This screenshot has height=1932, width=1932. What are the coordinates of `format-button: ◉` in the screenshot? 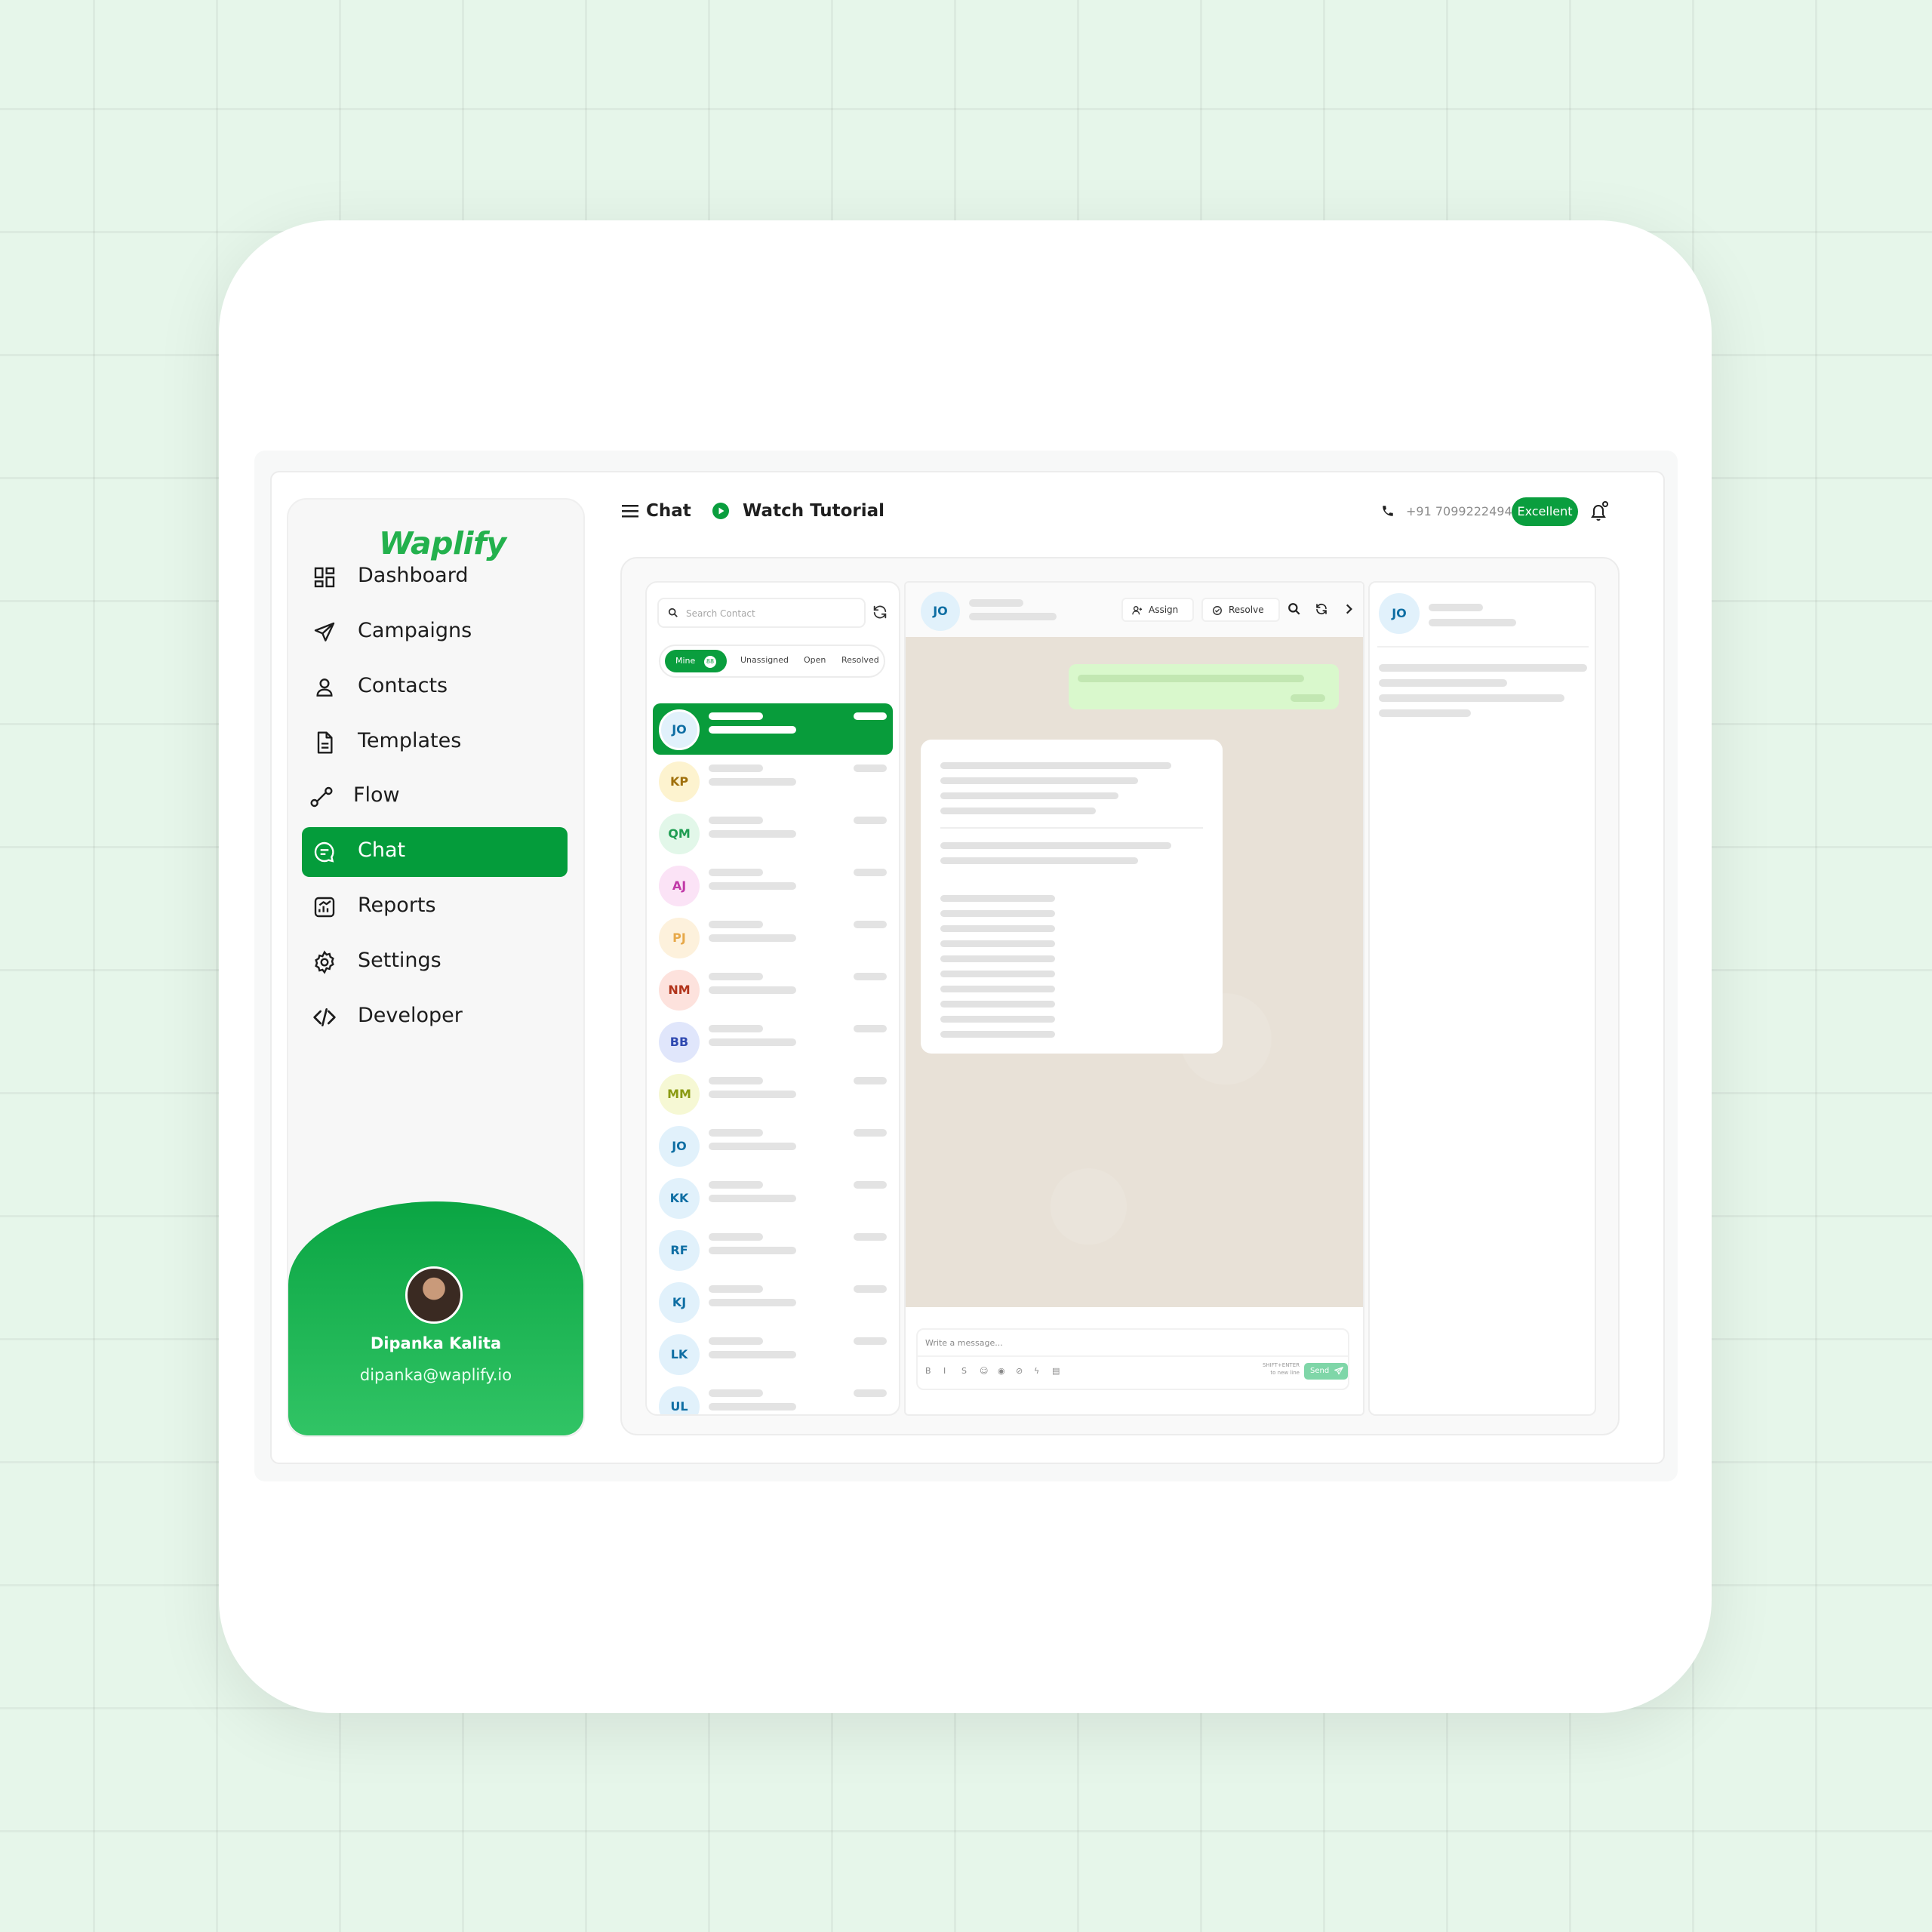 It's located at (1001, 1371).